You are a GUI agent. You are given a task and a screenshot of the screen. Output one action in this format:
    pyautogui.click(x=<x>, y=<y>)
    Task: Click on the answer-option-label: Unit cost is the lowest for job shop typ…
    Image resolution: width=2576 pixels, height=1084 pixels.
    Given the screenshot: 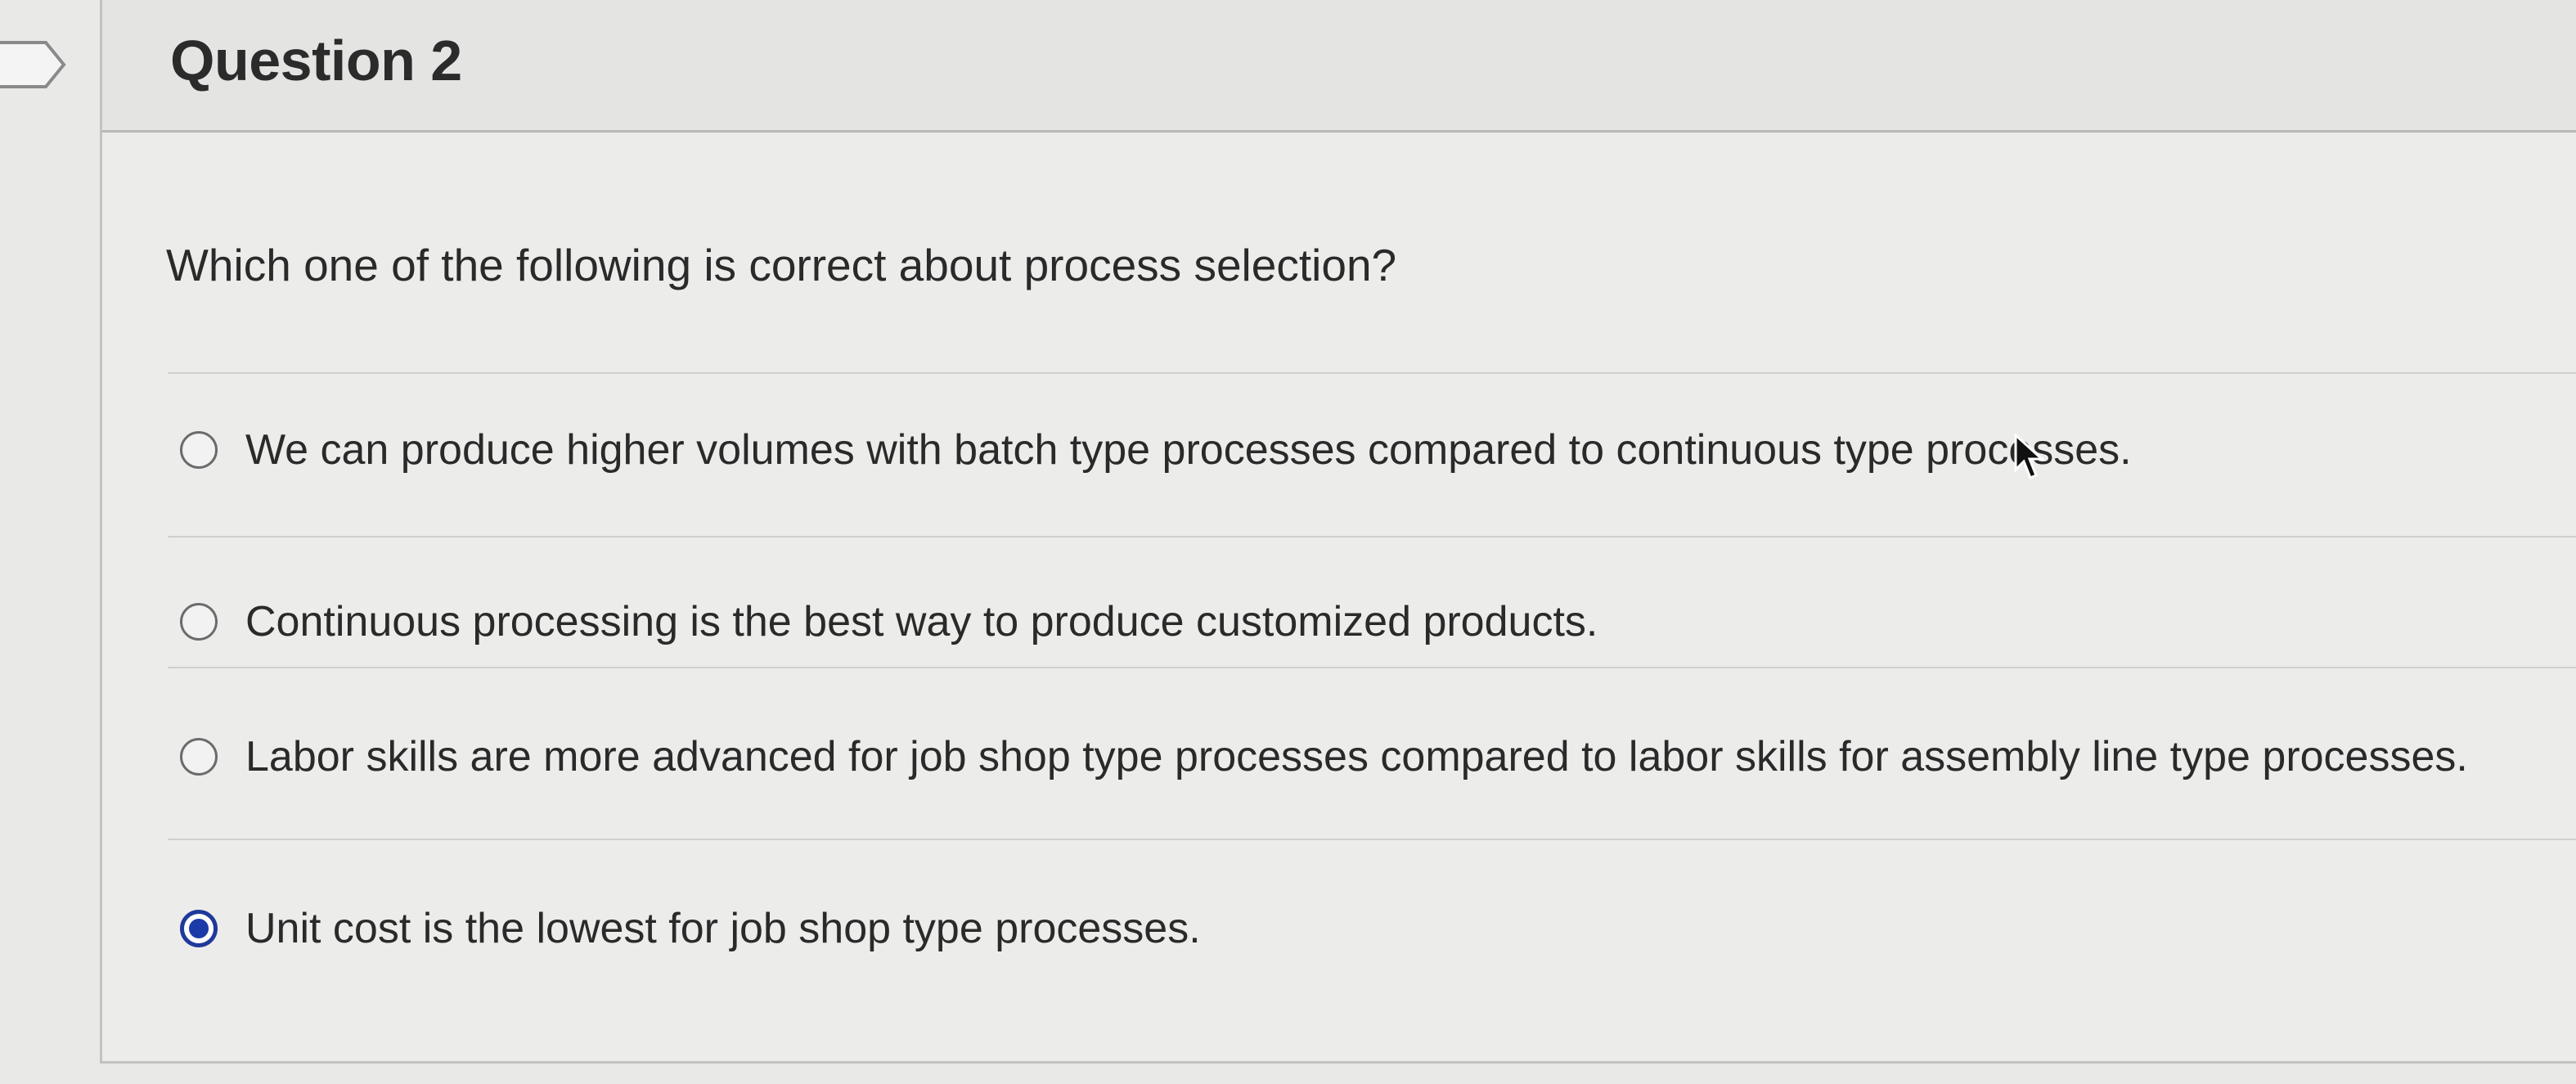 What is the action you would take?
    pyautogui.click(x=723, y=928)
    